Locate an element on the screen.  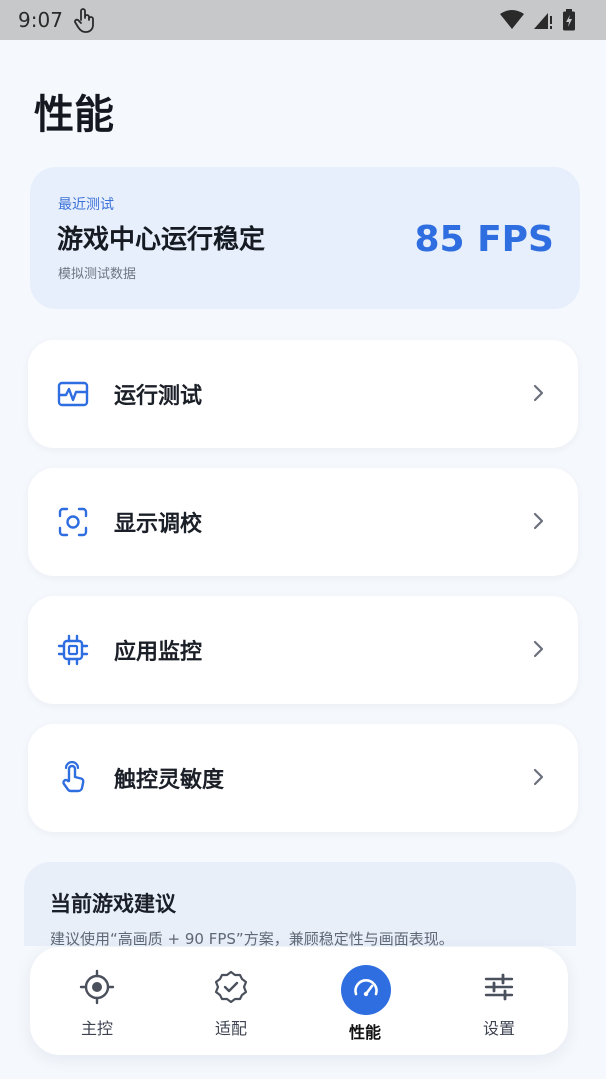
game-advice-body: 建议使用“高画质 + 90 FPS”方案，兼顾稳定性与画面表现。 is located at coordinates (252, 938).